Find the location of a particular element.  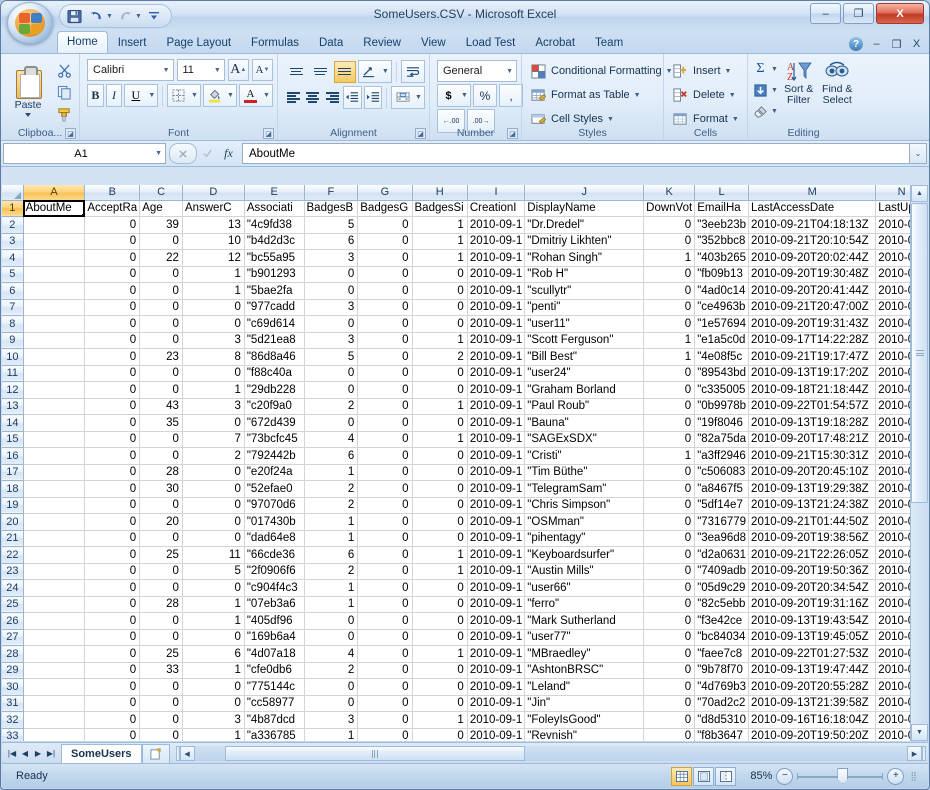

cell-J31: "Jin" is located at coordinates (584, 703).